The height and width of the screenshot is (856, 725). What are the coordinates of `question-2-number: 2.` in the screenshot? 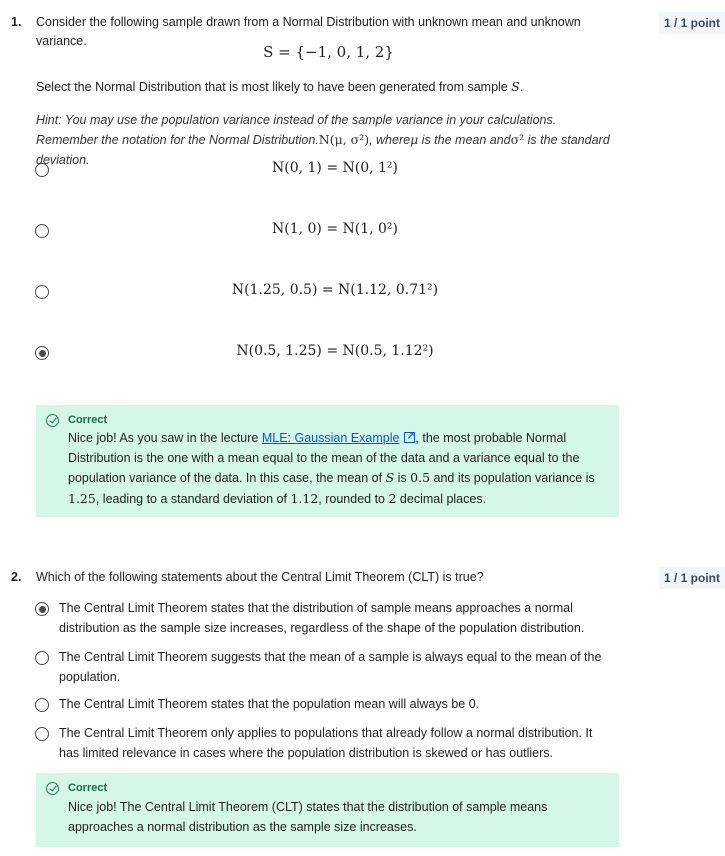 It's located at (16, 577).